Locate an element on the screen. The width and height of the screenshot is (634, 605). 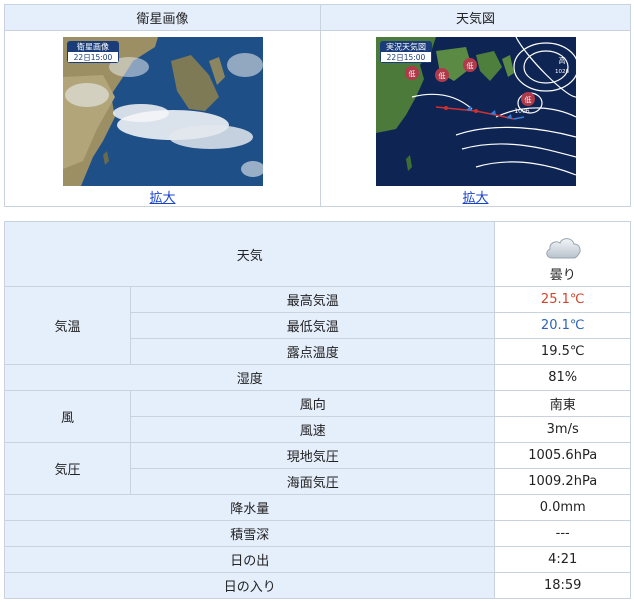
weather-map-header: 天気図 is located at coordinates (475, 17).